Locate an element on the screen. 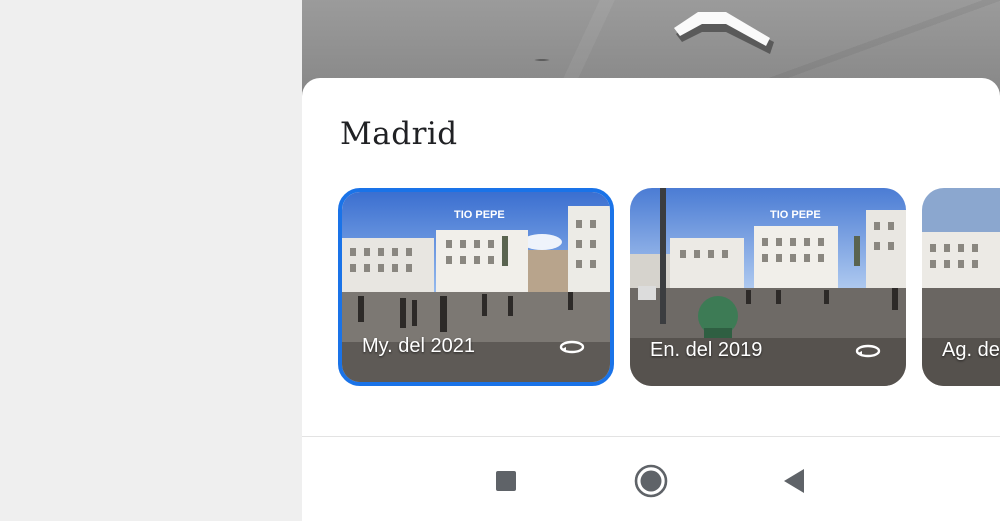 The width and height of the screenshot is (1000, 521). navigation-arrow-icon is located at coordinates (724, 36).